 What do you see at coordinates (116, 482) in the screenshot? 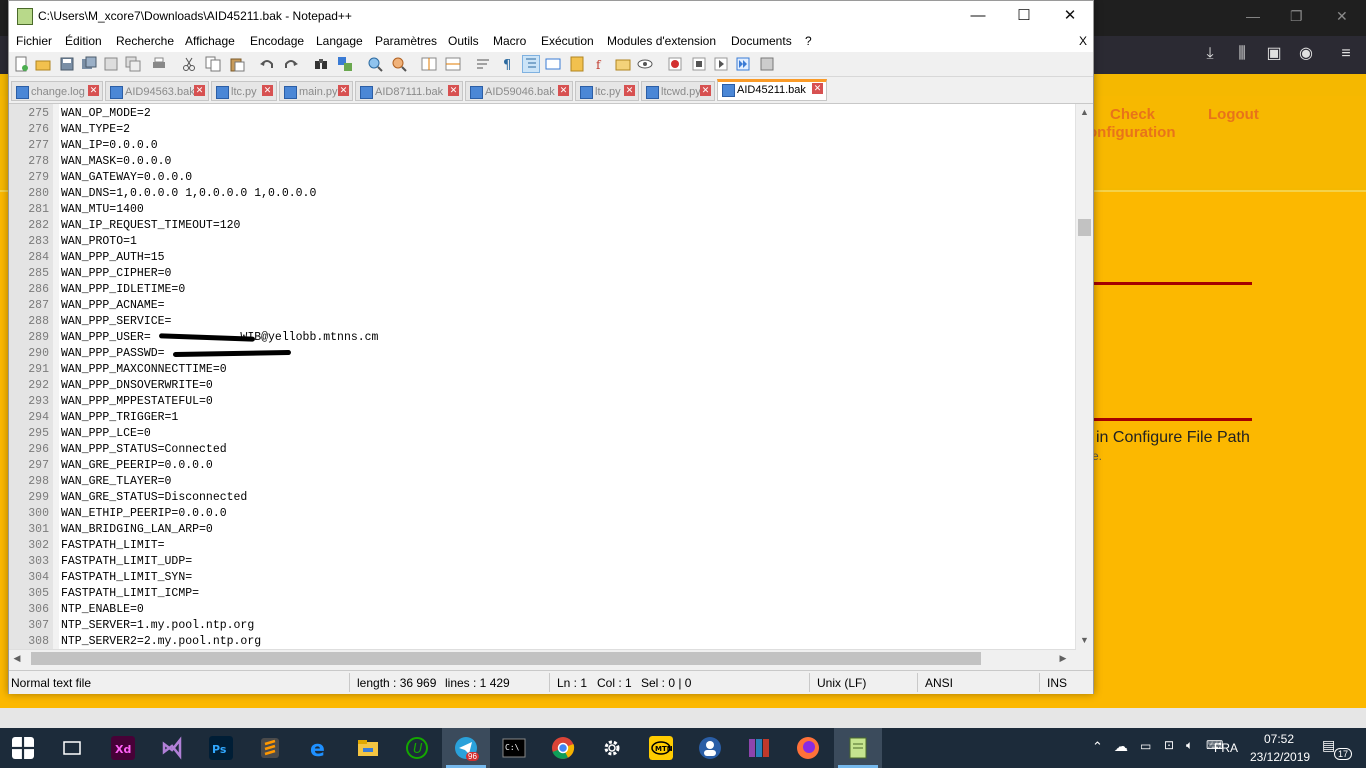
I see `code-line: WAN_GRE_TLAYER=0` at bounding box center [116, 482].